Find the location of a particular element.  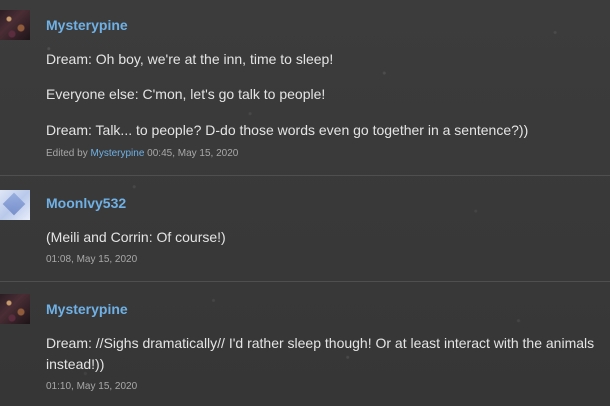

post-text-line: instead!)) is located at coordinates (75, 364).